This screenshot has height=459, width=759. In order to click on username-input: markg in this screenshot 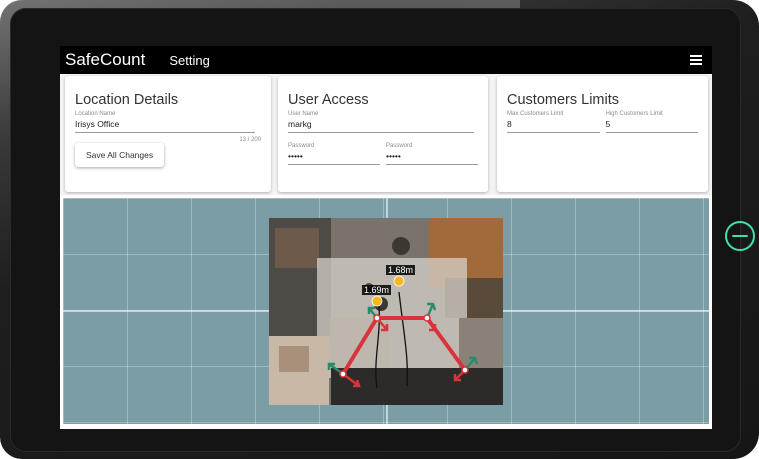, I will do `click(381, 125)`.